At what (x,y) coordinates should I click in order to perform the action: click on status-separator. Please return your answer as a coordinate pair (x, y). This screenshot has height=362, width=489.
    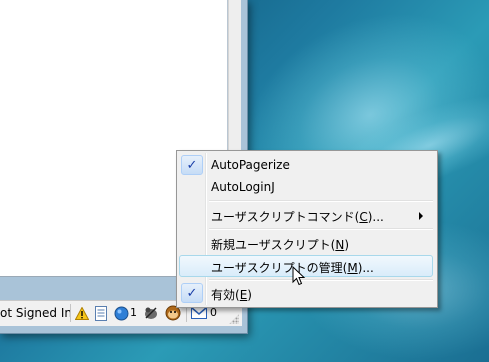
    Looking at the image, I should click on (70, 313).